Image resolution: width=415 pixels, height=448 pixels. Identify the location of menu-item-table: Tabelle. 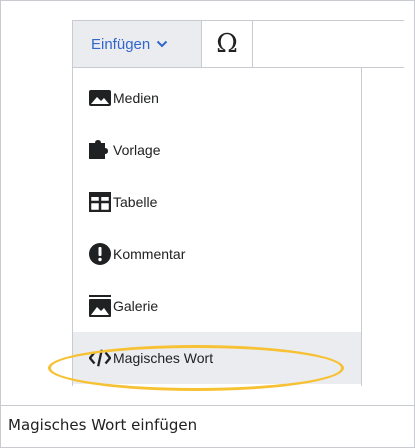
(217, 202).